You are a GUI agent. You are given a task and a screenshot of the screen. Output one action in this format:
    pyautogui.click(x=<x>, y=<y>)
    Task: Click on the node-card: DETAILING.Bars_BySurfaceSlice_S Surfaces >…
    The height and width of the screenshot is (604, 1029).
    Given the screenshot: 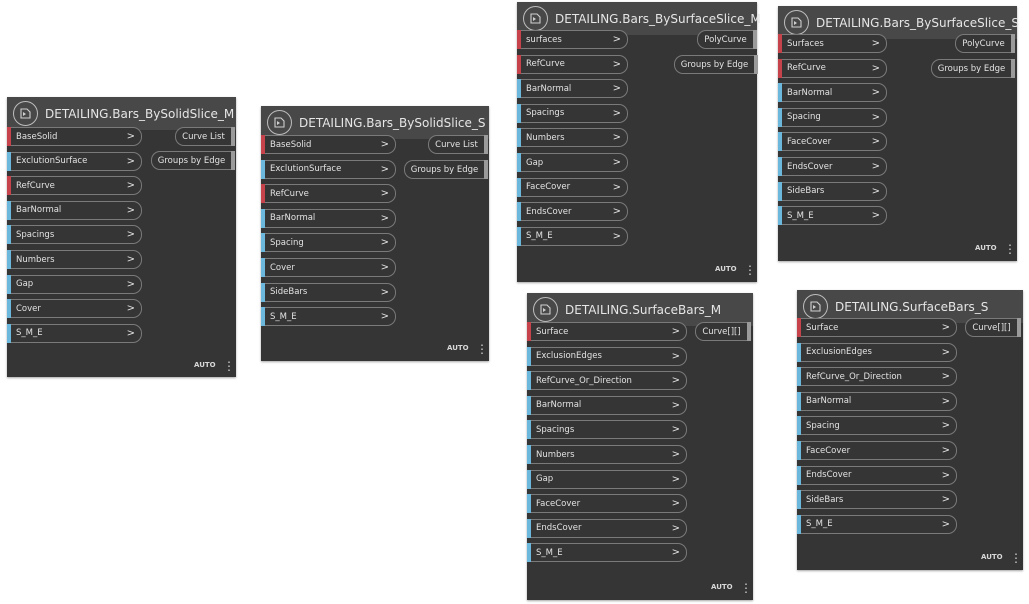 What is the action you would take?
    pyautogui.click(x=898, y=133)
    